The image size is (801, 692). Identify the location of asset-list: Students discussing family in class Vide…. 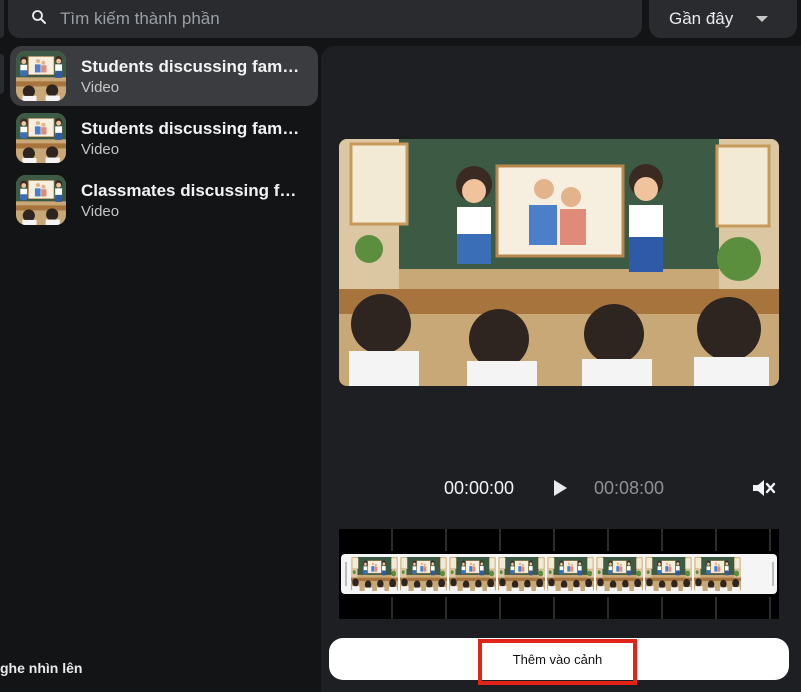
(164, 139).